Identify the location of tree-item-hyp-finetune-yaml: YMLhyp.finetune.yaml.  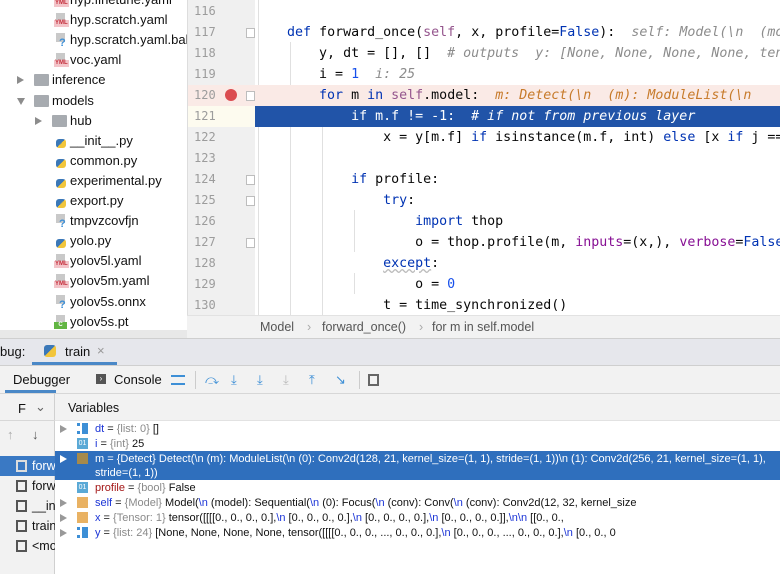
(93, 5).